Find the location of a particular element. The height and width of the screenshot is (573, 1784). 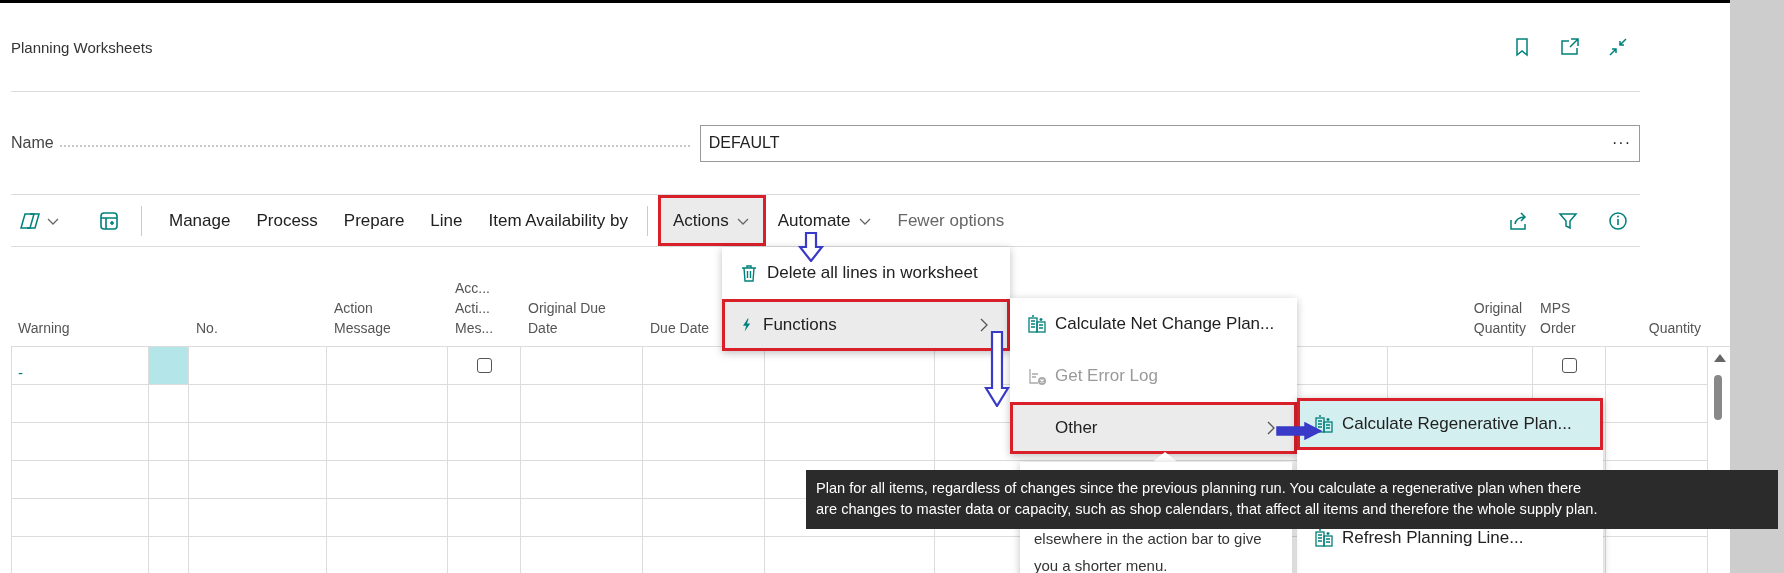

column-header: Quantity is located at coordinates (1674, 328).